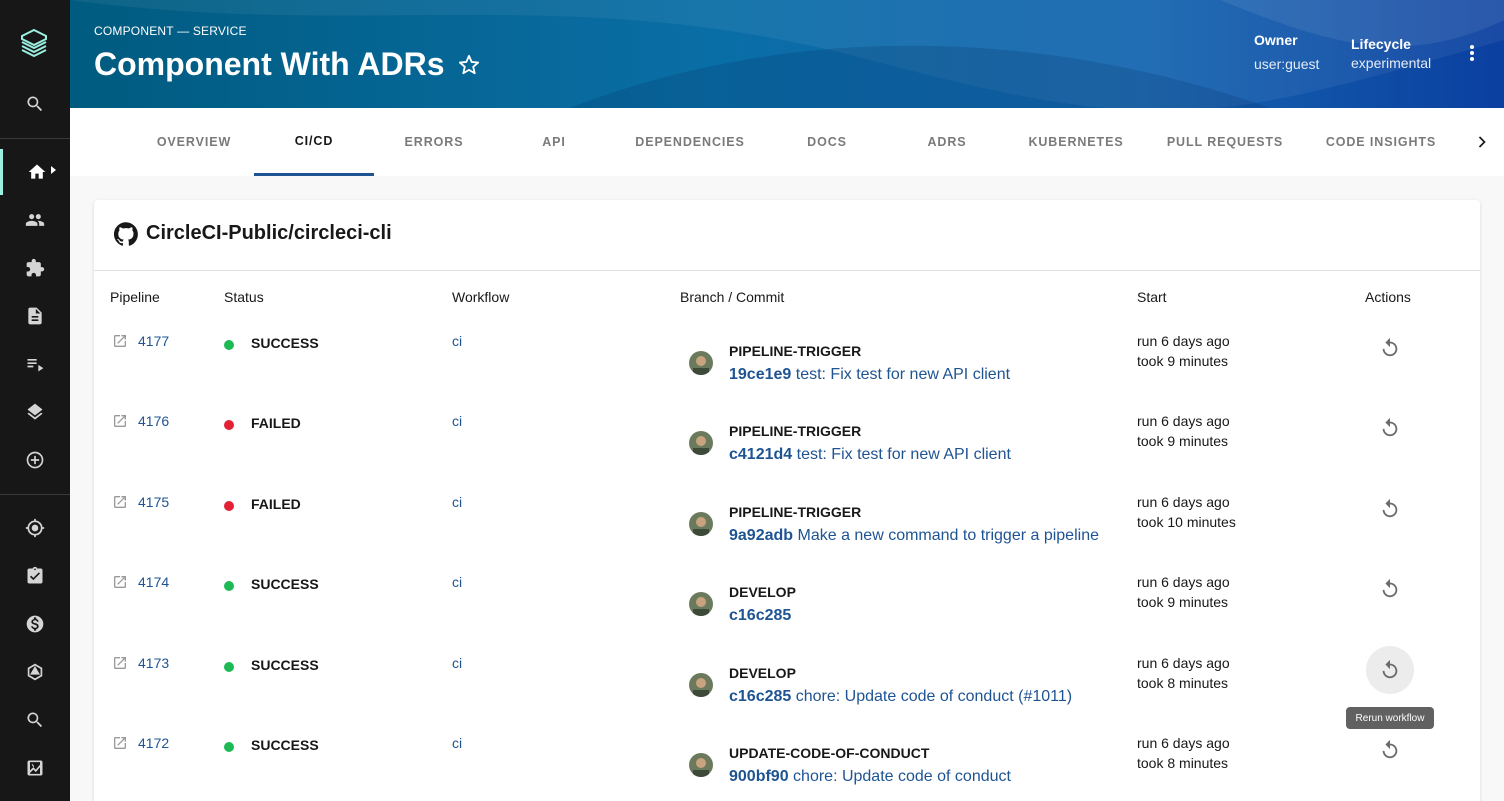 This screenshot has height=801, width=1504. Describe the element at coordinates (1276, 40) in the screenshot. I see `owner-label: Owner` at that location.